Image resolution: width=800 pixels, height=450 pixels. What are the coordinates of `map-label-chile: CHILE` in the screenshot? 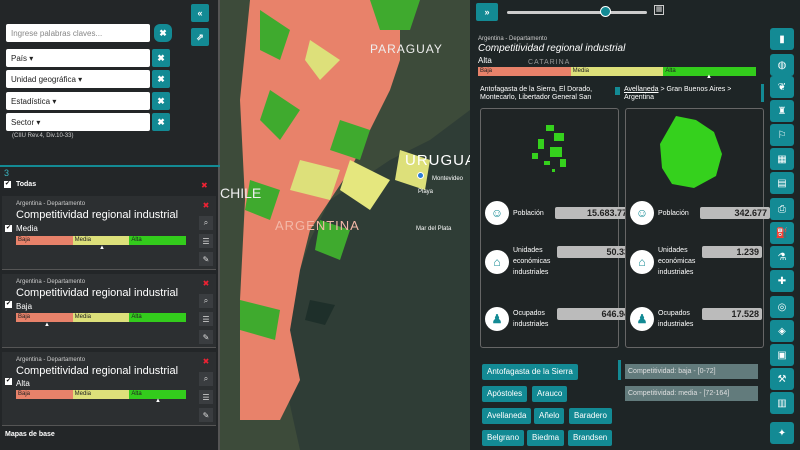 It's located at (241, 193).